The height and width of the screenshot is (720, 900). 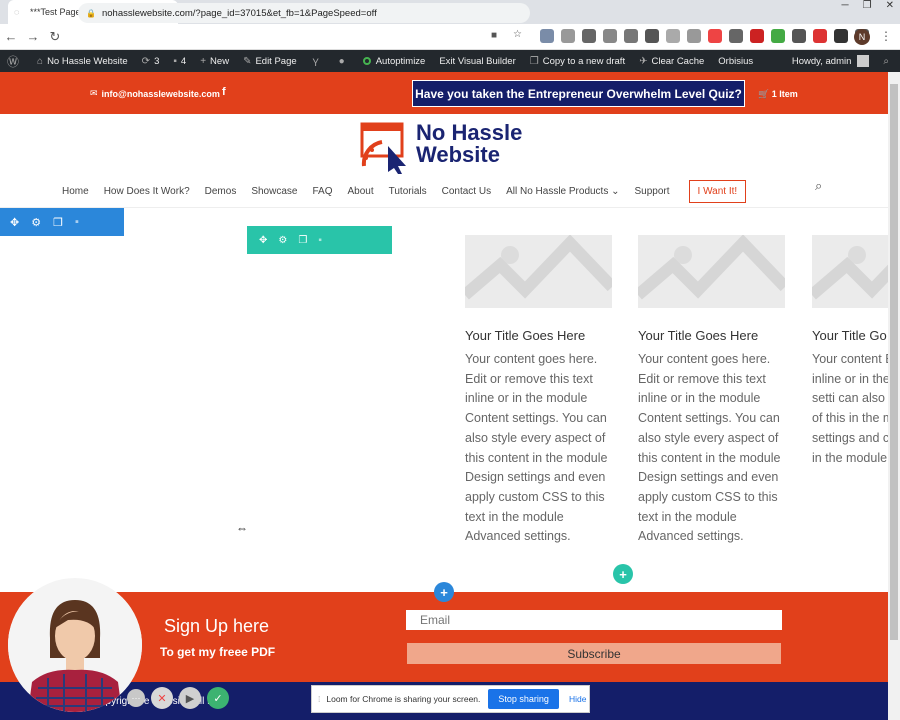 I want to click on home-icon: ⌂, so click(x=40, y=61).